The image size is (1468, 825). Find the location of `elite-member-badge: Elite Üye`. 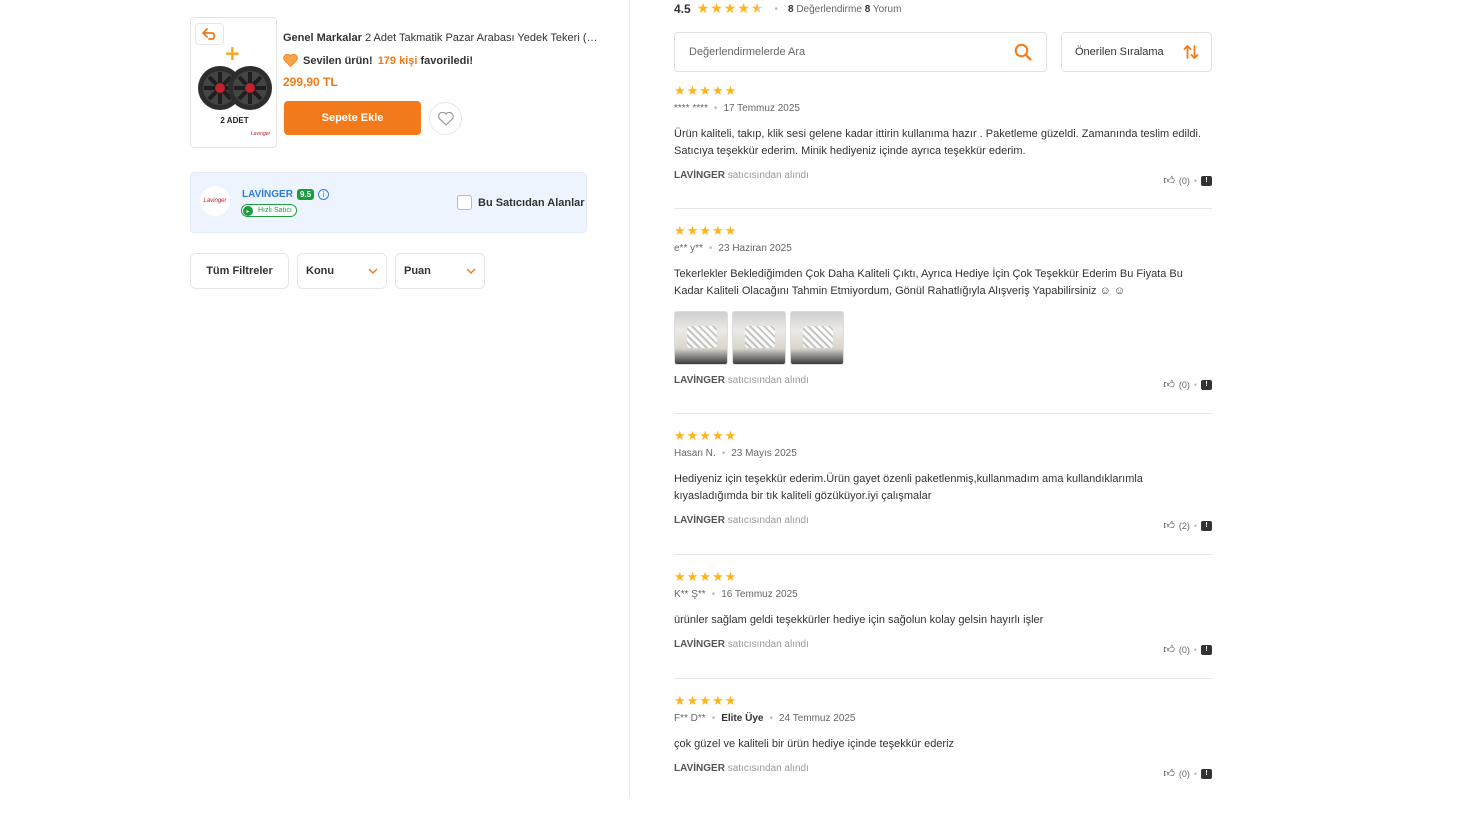

elite-member-badge: Elite Üye is located at coordinates (742, 718).